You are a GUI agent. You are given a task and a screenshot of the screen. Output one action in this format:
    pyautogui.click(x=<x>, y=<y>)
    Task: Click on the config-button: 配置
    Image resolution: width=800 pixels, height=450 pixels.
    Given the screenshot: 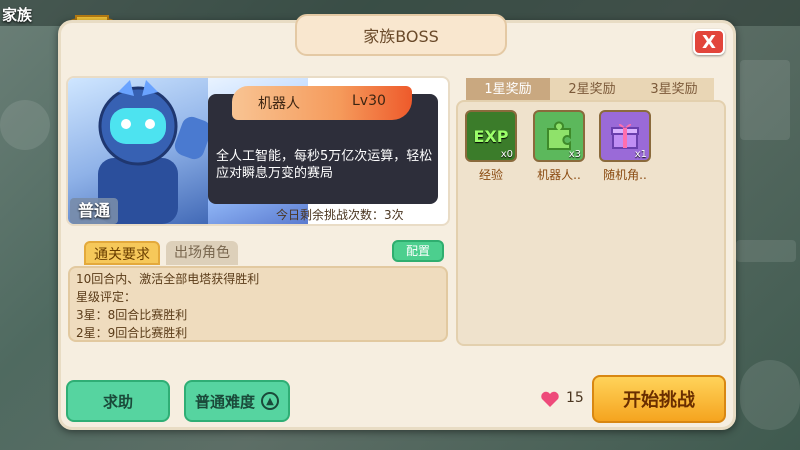 What is the action you would take?
    pyautogui.click(x=418, y=251)
    